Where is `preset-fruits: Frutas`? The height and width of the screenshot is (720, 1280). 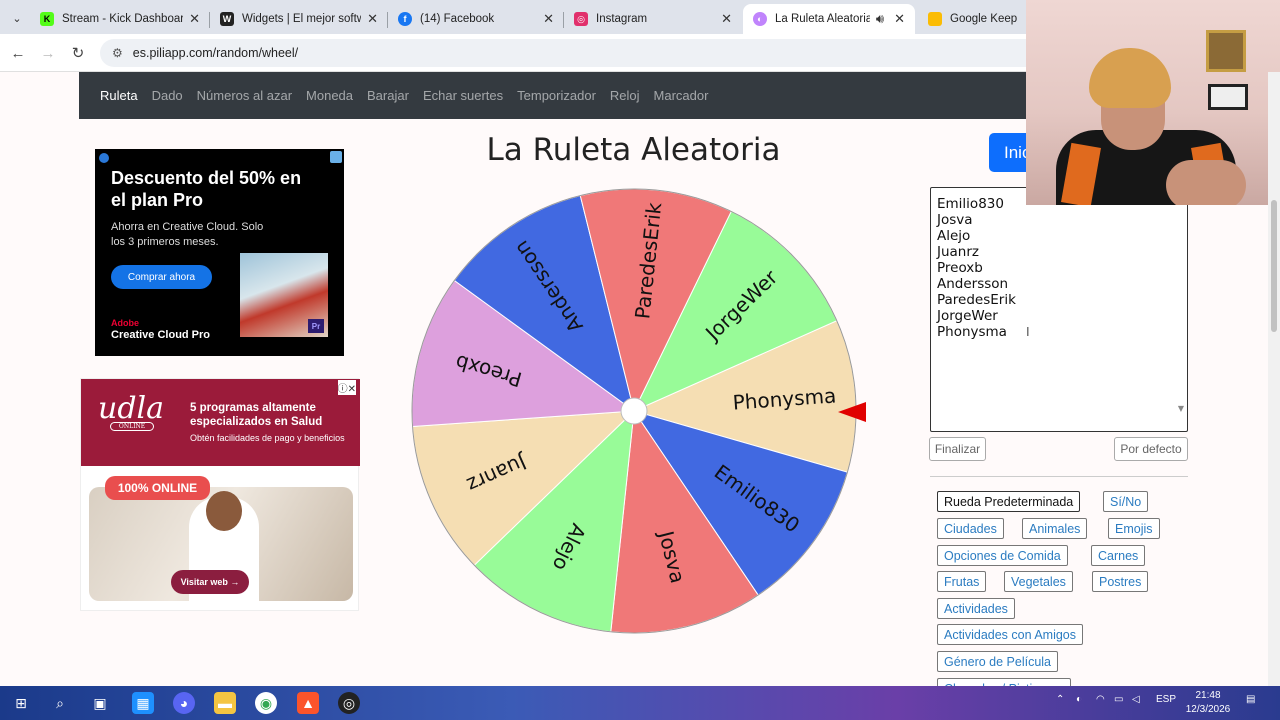
preset-fruits: Frutas is located at coordinates (962, 581).